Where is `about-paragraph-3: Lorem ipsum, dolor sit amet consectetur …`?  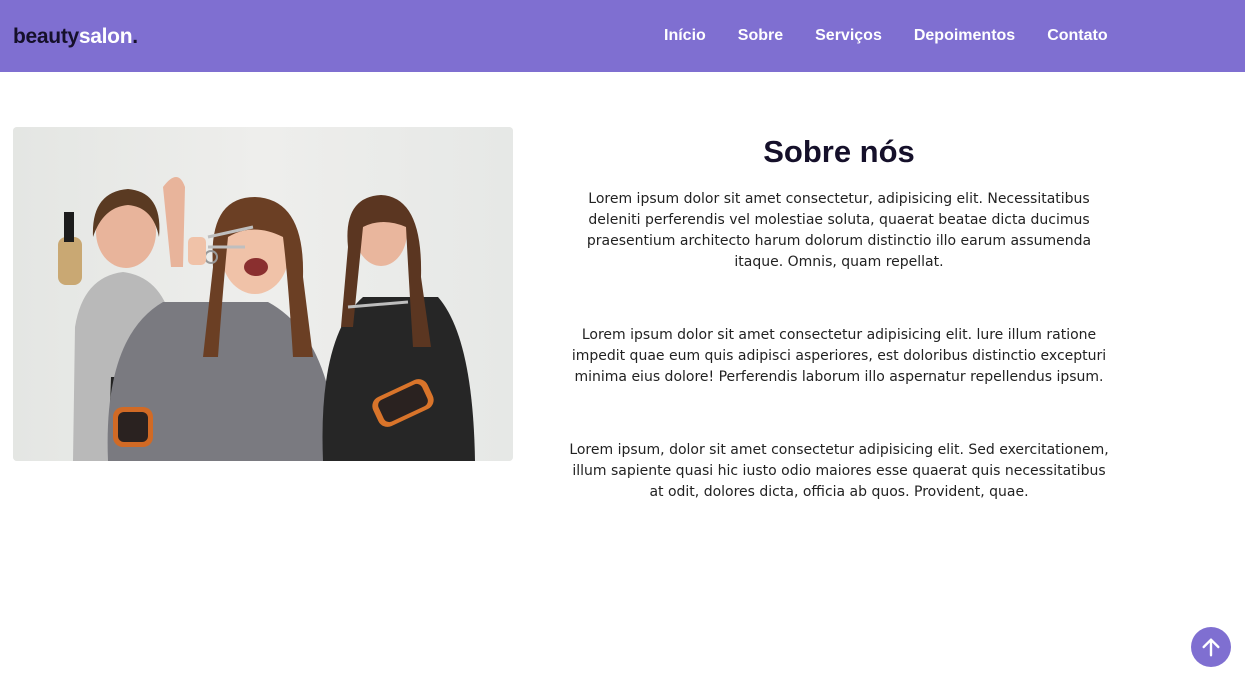
about-paragraph-3: Lorem ipsum, dolor sit amet consectetur … is located at coordinates (839, 471).